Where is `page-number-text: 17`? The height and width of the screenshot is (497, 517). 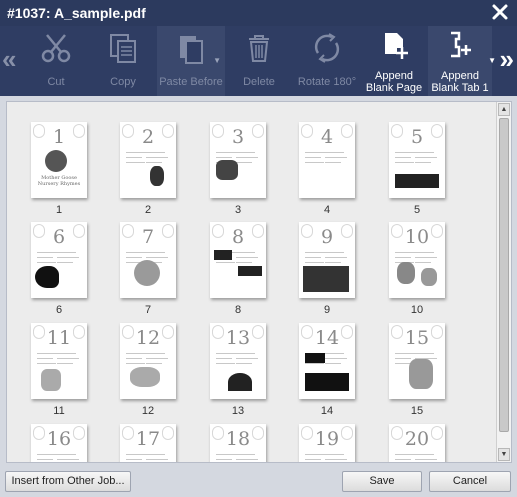 page-number-text: 17 is located at coordinates (148, 439).